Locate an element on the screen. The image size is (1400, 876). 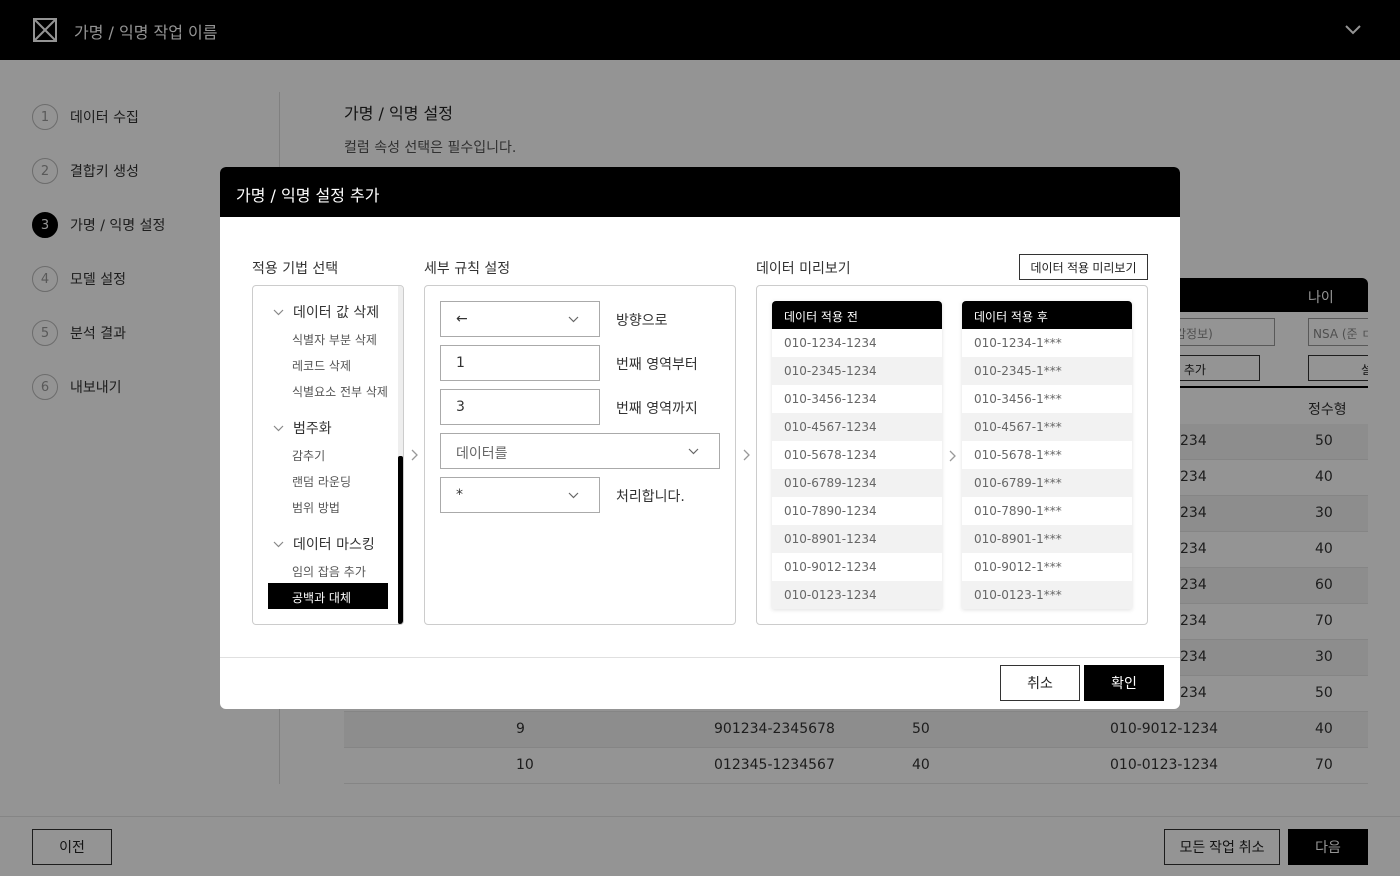
preview-cell: 010-2345-1234 is located at coordinates (857, 371).